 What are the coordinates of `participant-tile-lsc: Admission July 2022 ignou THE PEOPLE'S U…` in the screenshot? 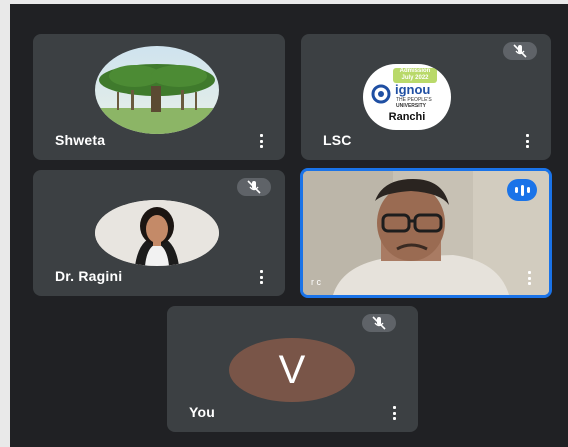 It's located at (426, 97).